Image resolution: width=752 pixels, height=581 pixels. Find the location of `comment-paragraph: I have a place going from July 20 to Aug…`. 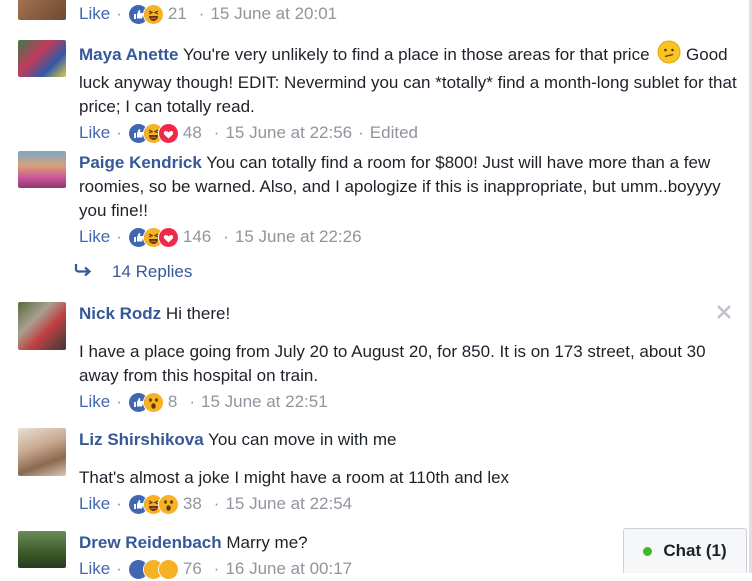

comment-paragraph: I have a place going from July 20 to Aug… is located at coordinates (392, 363).